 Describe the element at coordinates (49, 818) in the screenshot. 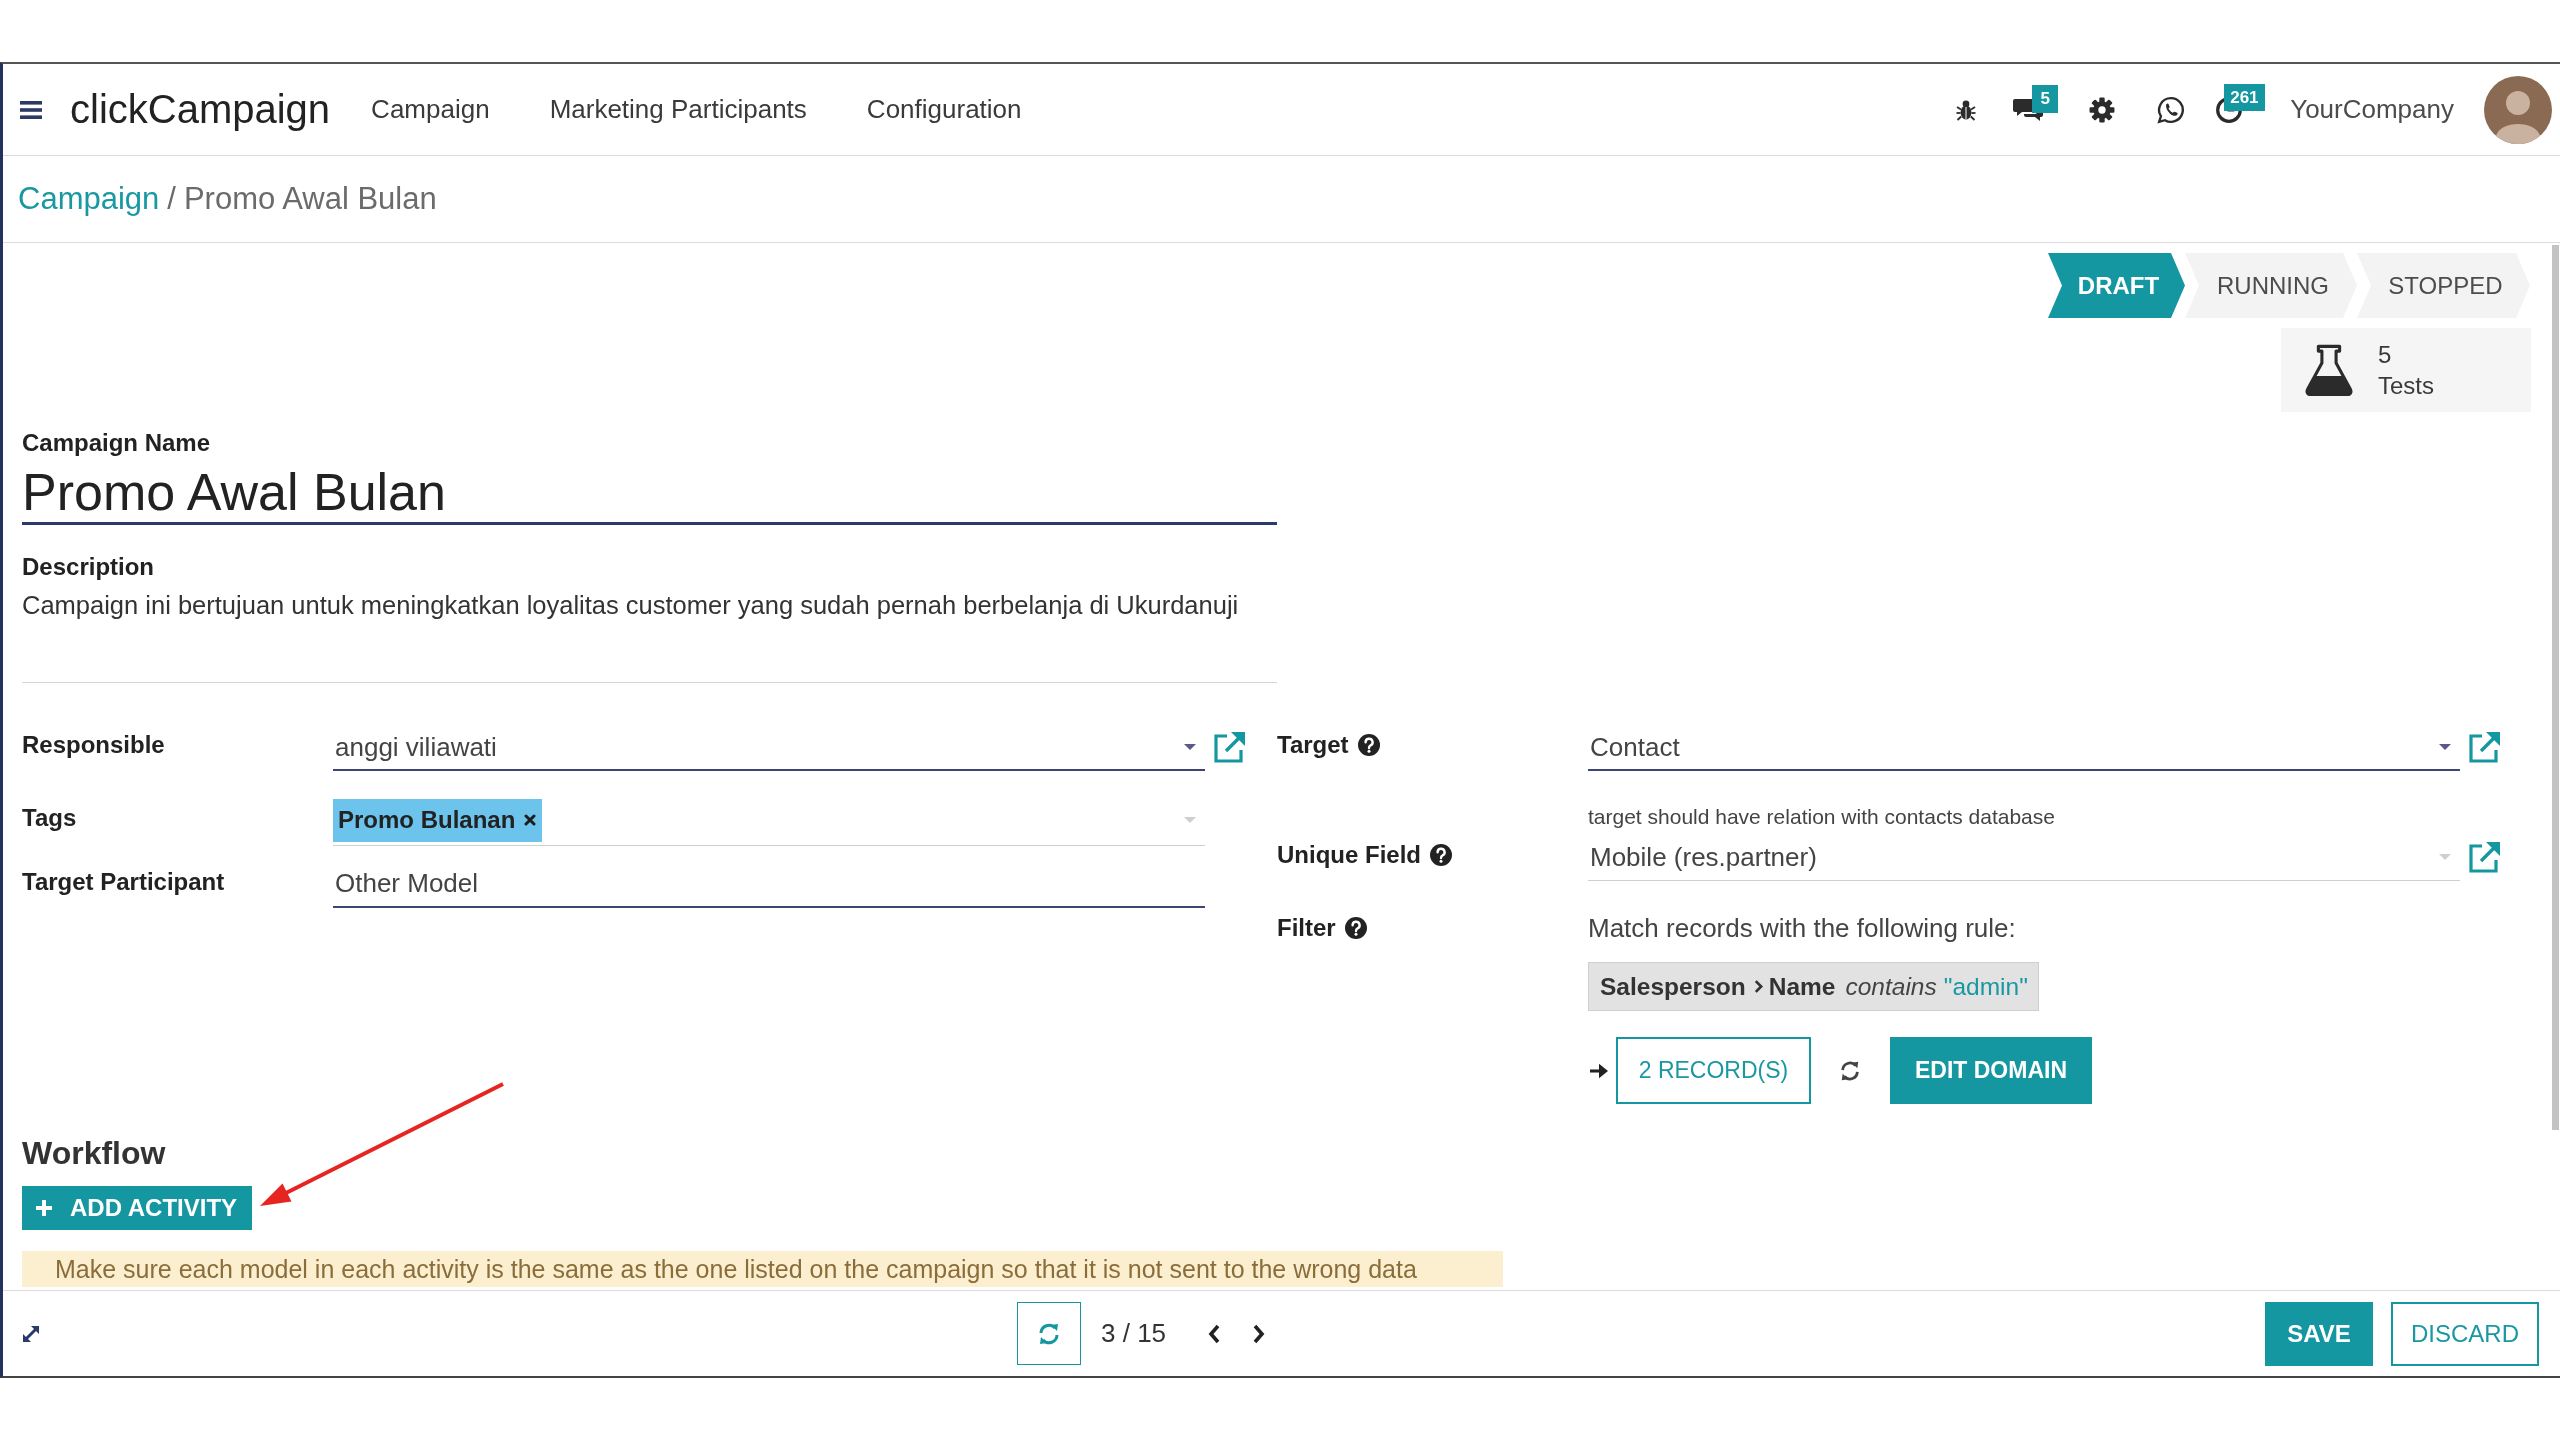

I see `field-label: Tags` at that location.